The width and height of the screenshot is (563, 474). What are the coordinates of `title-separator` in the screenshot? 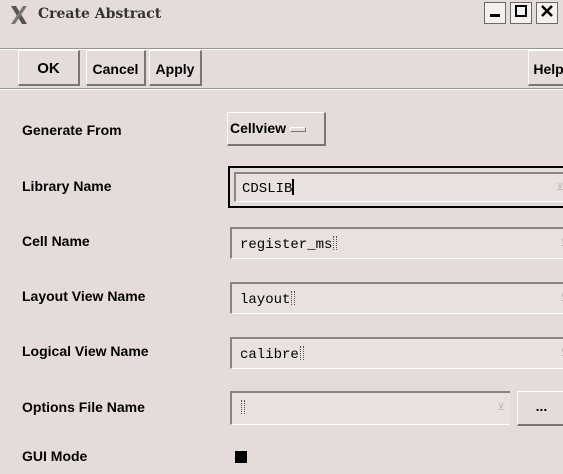 It's located at (281, 49).